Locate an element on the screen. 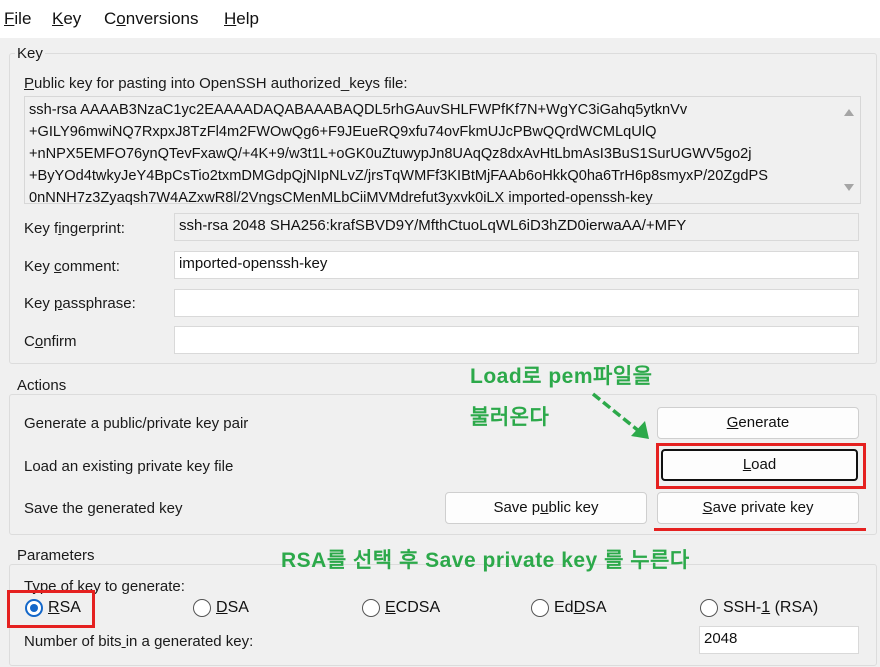 Image resolution: width=880 pixels, height=667 pixels. radio-dsa-label: DSA is located at coordinates (232, 607).